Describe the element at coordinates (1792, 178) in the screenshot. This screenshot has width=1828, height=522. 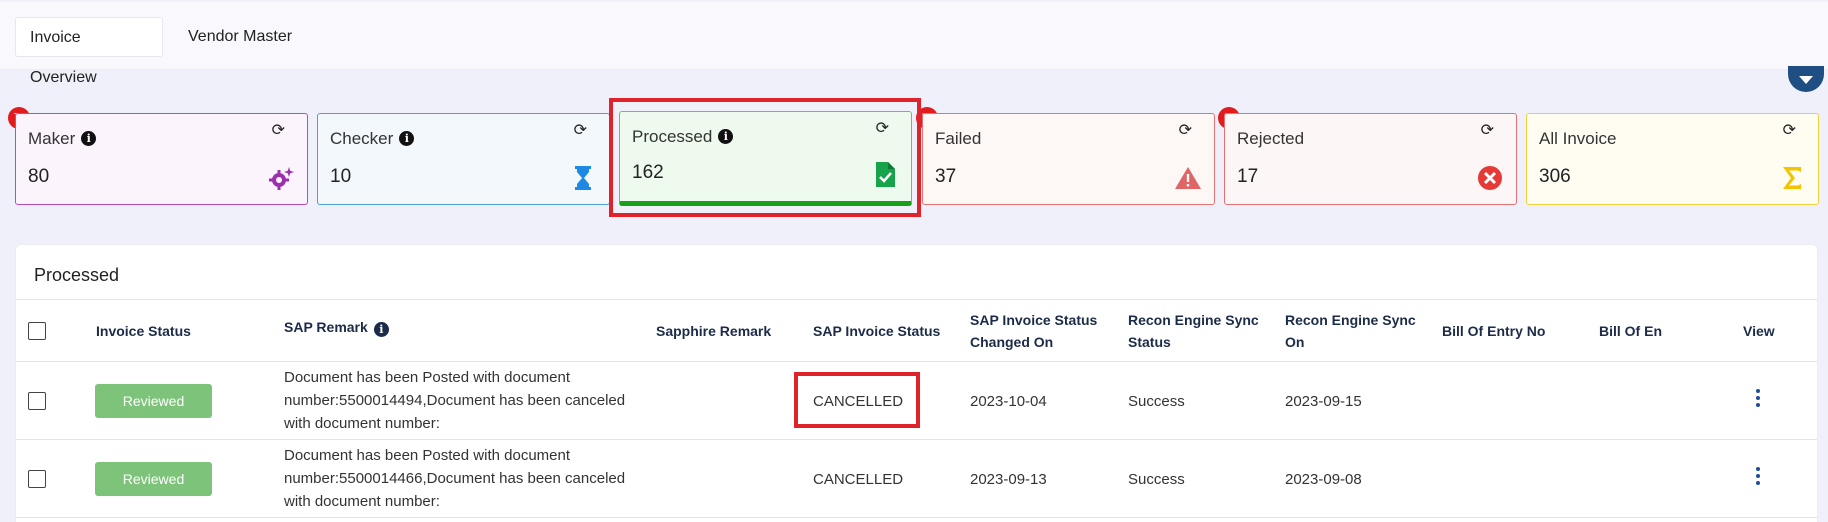
I see `sigma-icon` at that location.